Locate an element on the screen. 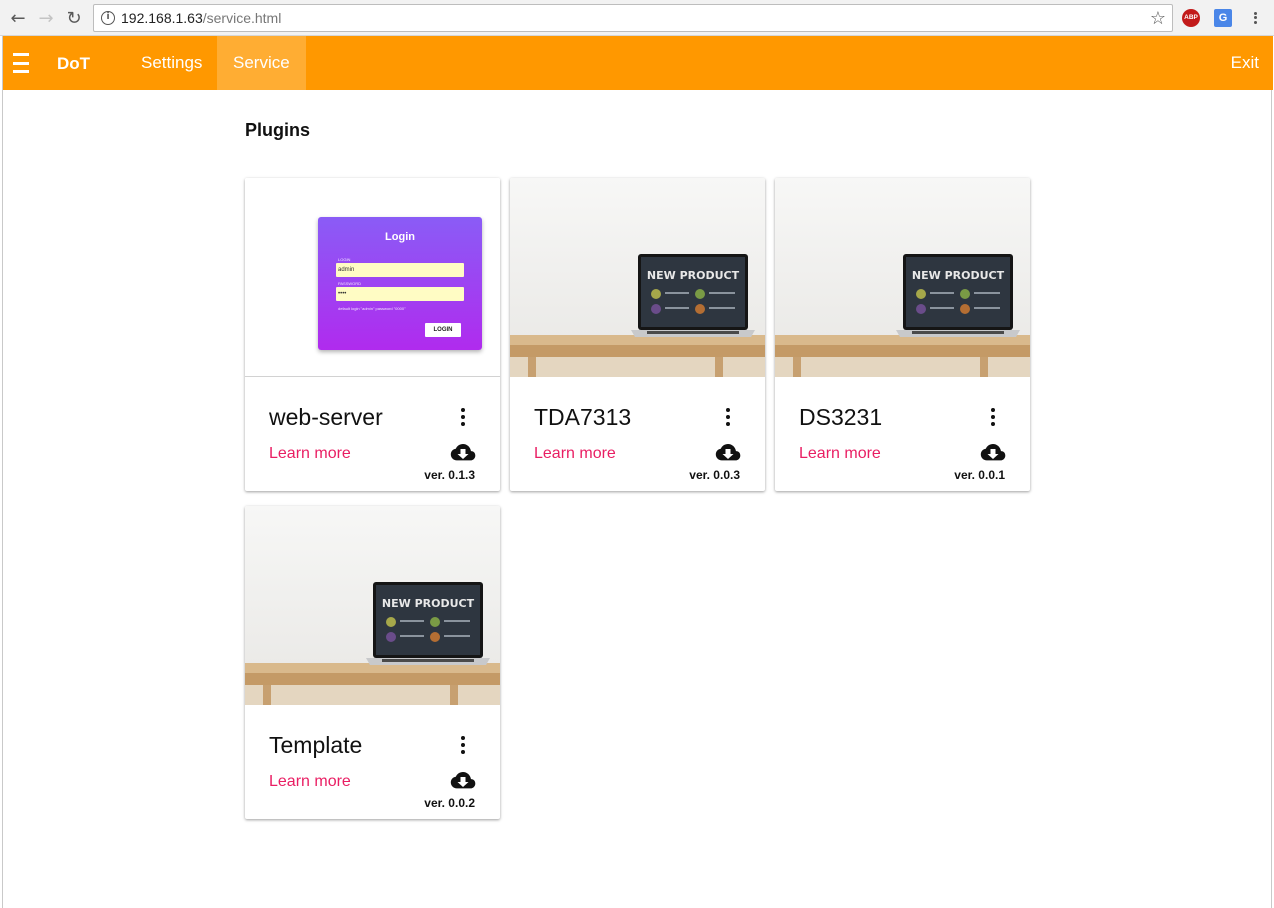 This screenshot has width=1274, height=908. adblock-extension-icon: ABP is located at coordinates (1191, 18).